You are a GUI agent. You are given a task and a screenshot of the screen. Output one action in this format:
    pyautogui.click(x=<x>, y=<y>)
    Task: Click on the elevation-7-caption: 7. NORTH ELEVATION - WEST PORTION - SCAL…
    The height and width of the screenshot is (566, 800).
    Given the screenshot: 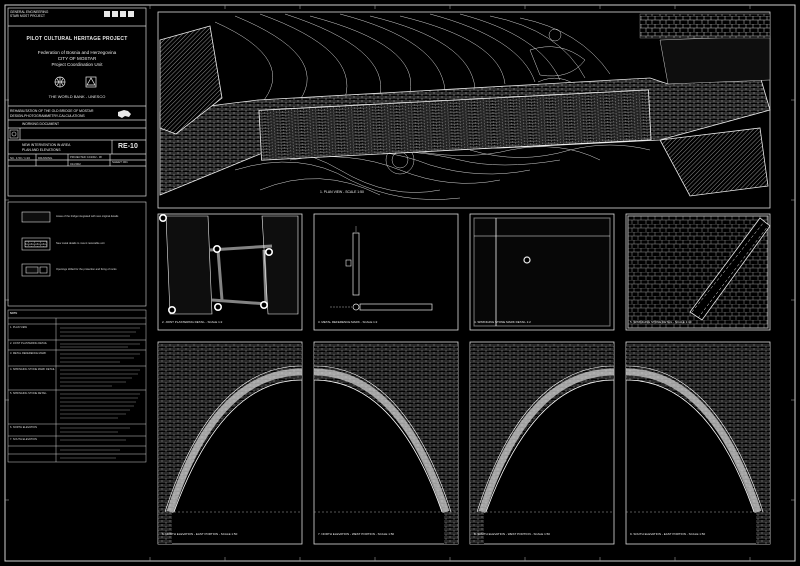 What is the action you would take?
    pyautogui.click(x=356, y=534)
    